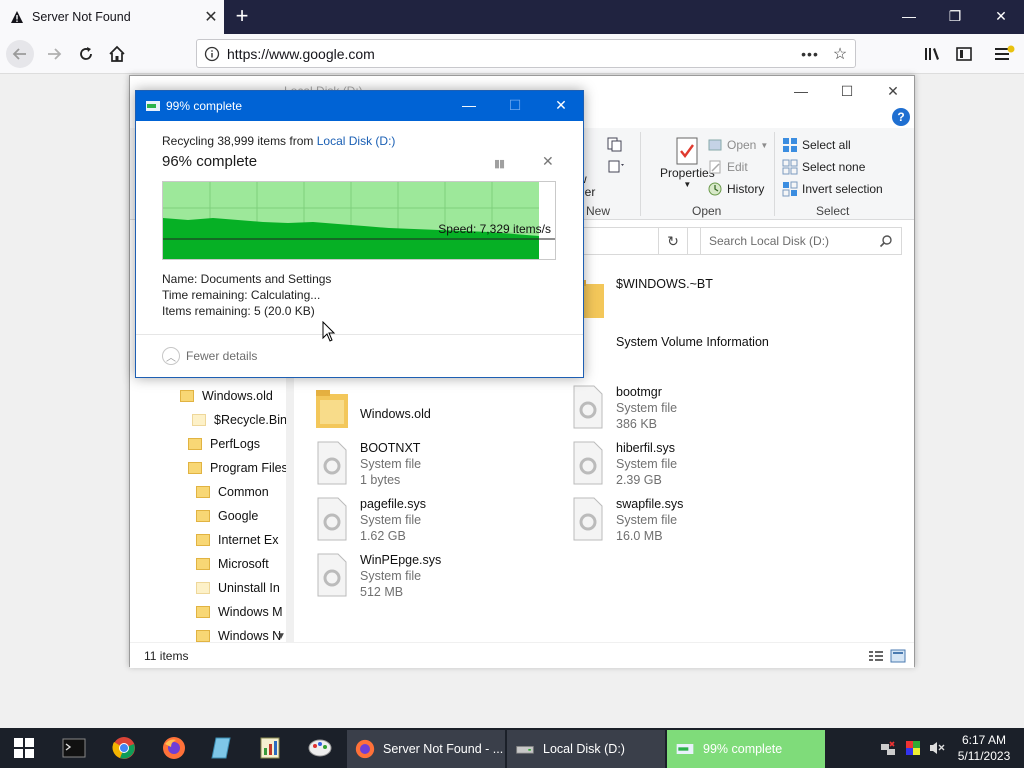 The image size is (1024, 768). I want to click on start-icon, so click(24, 748).